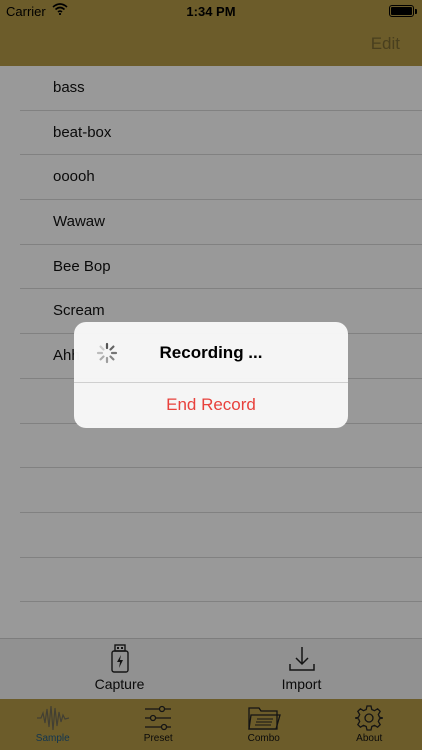 The width and height of the screenshot is (422, 750). I want to click on recording-alert: Recording ... End Record, so click(211, 375).